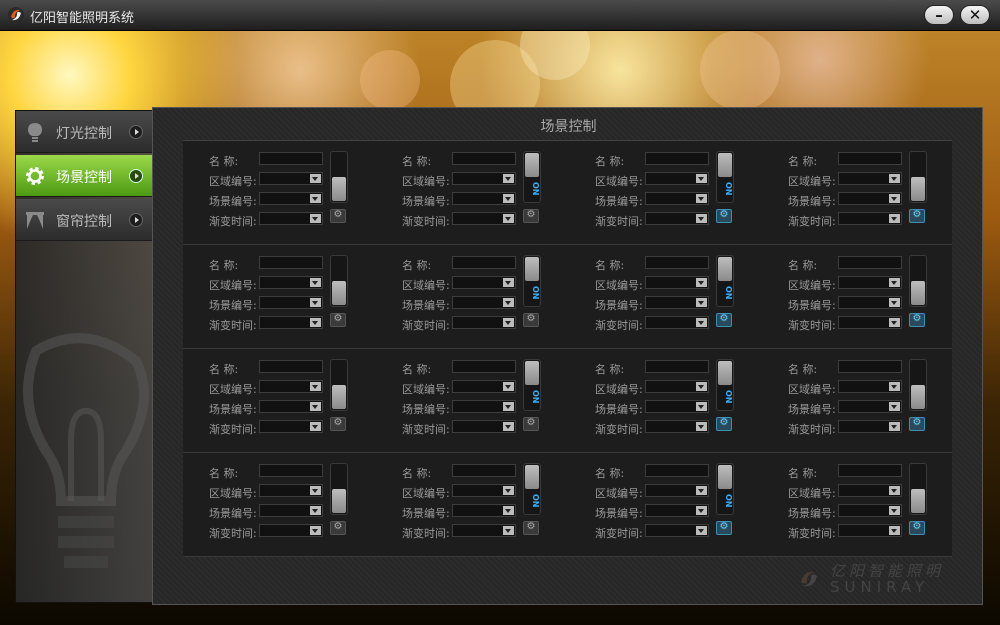  I want to click on sidebar-item-scene: 场景控制, so click(84, 176).